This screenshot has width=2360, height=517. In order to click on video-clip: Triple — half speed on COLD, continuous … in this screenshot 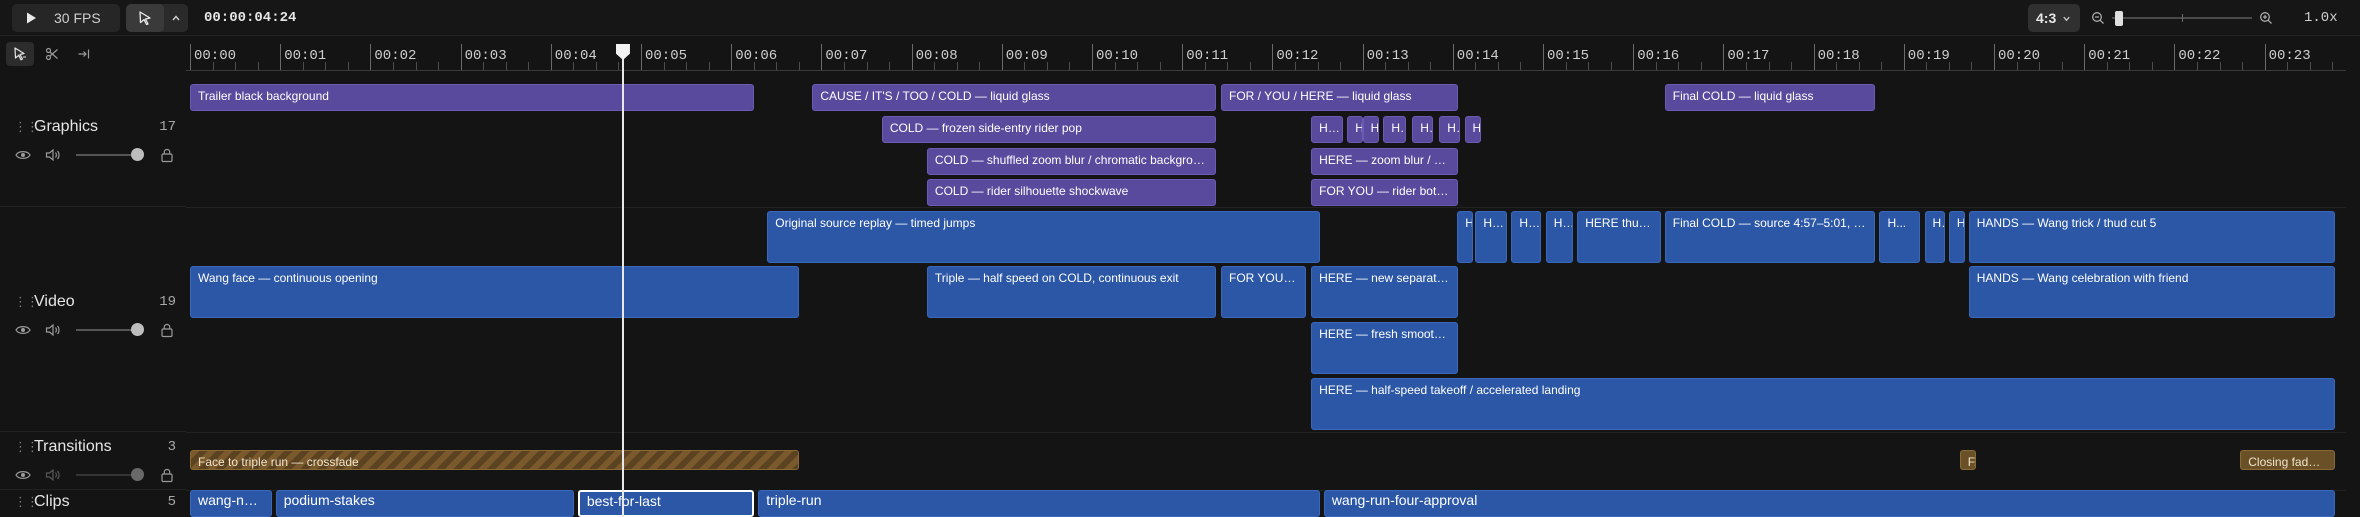, I will do `click(1071, 292)`.